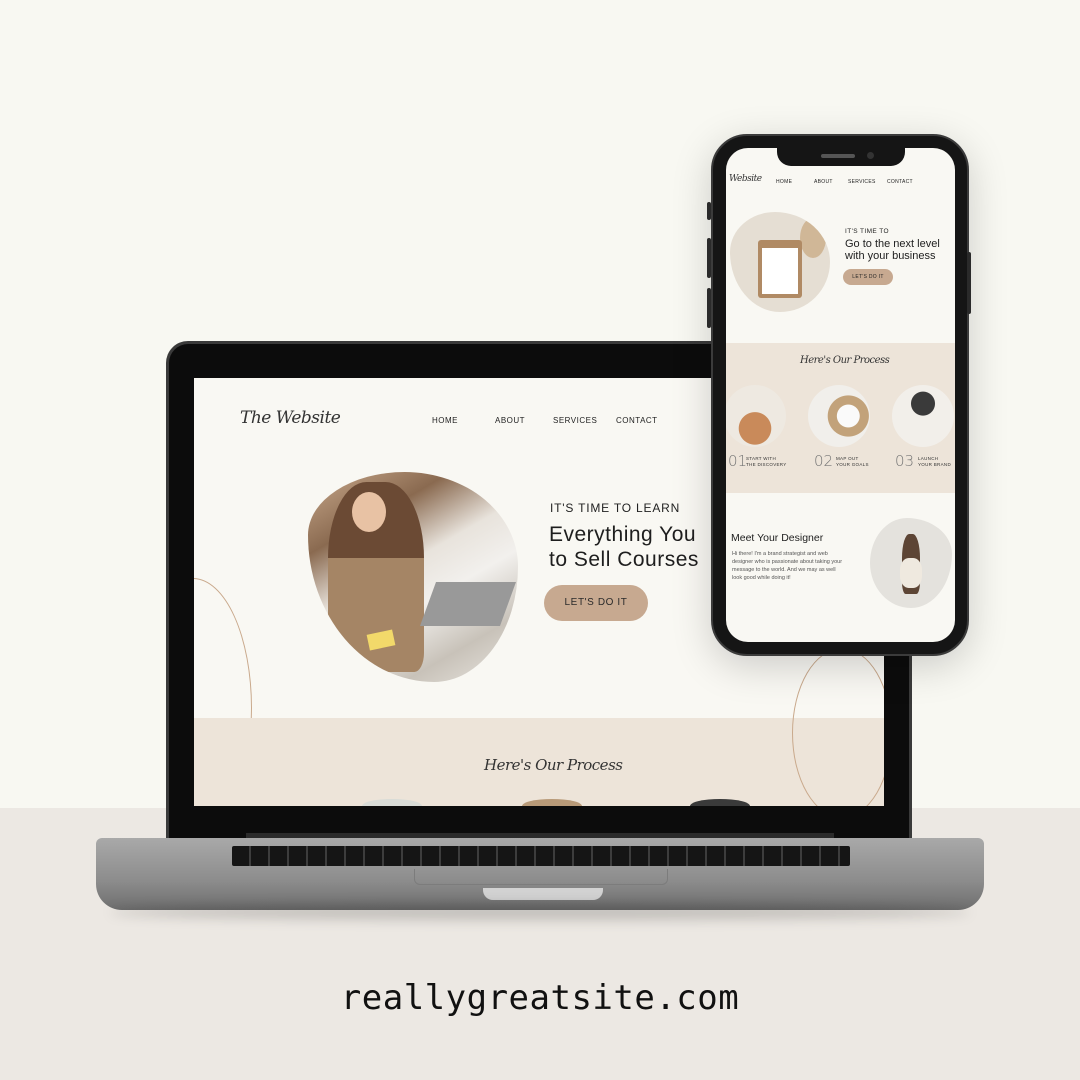 Image resolution: width=1080 pixels, height=1080 pixels. What do you see at coordinates (738, 461) in the screenshot?
I see `step-1-number: 01` at bounding box center [738, 461].